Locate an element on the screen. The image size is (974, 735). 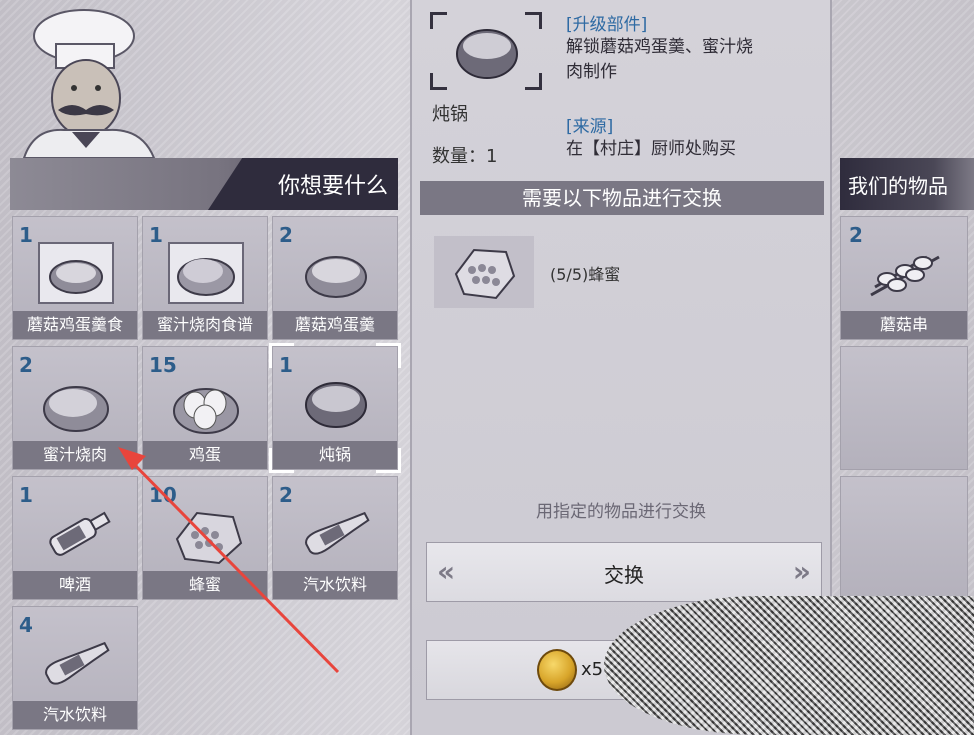
item-slot-honey-roast-meat: 2 蜜汁烧肉 is located at coordinates (75, 408).